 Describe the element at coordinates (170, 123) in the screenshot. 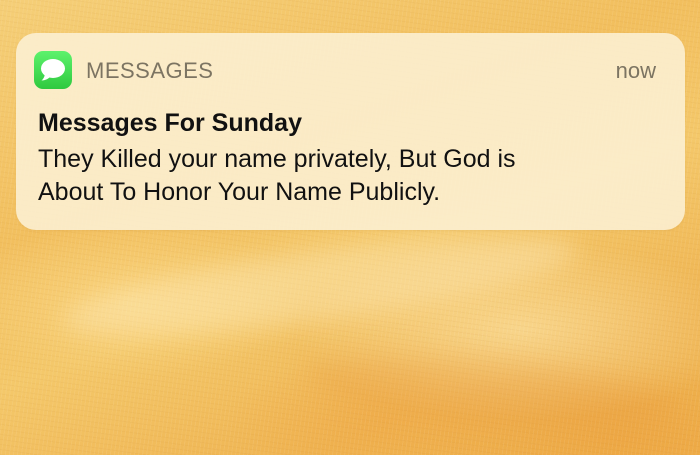

I see `notification-title: Messages For Sunday` at that location.